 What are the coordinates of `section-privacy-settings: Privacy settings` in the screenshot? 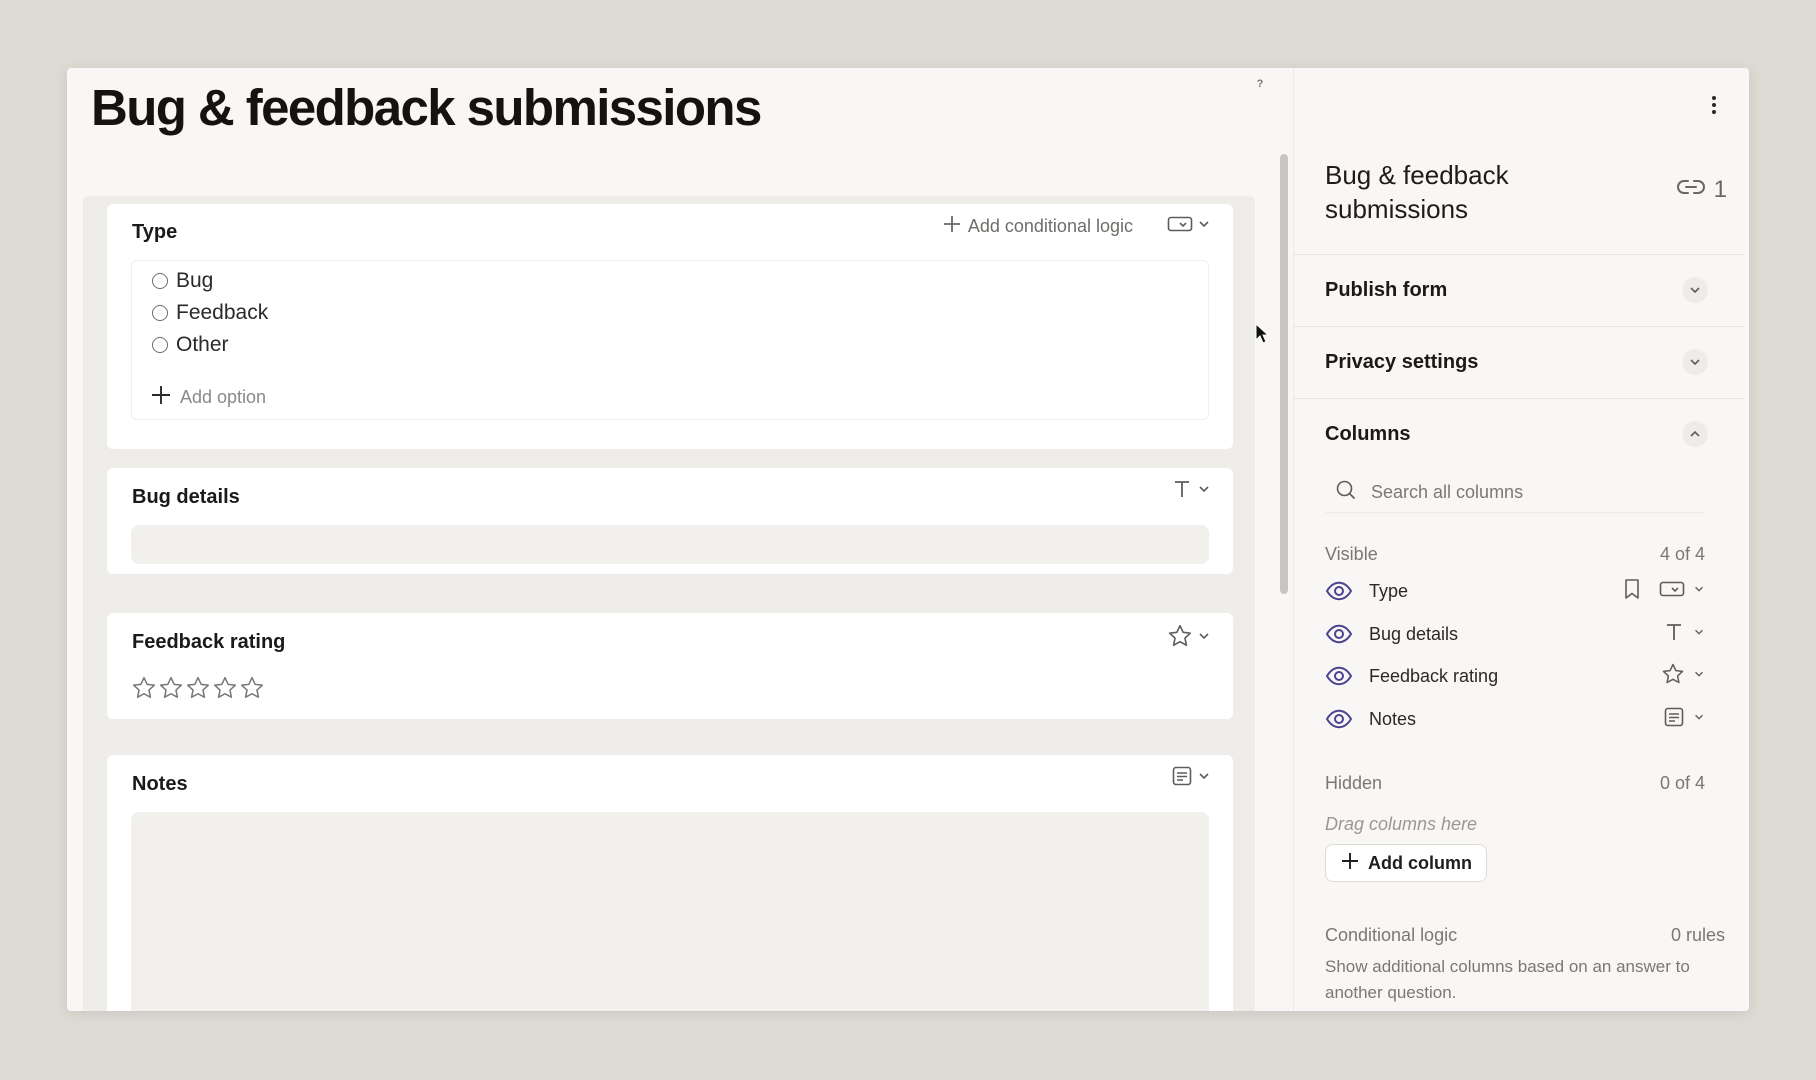 It's located at (1519, 362).